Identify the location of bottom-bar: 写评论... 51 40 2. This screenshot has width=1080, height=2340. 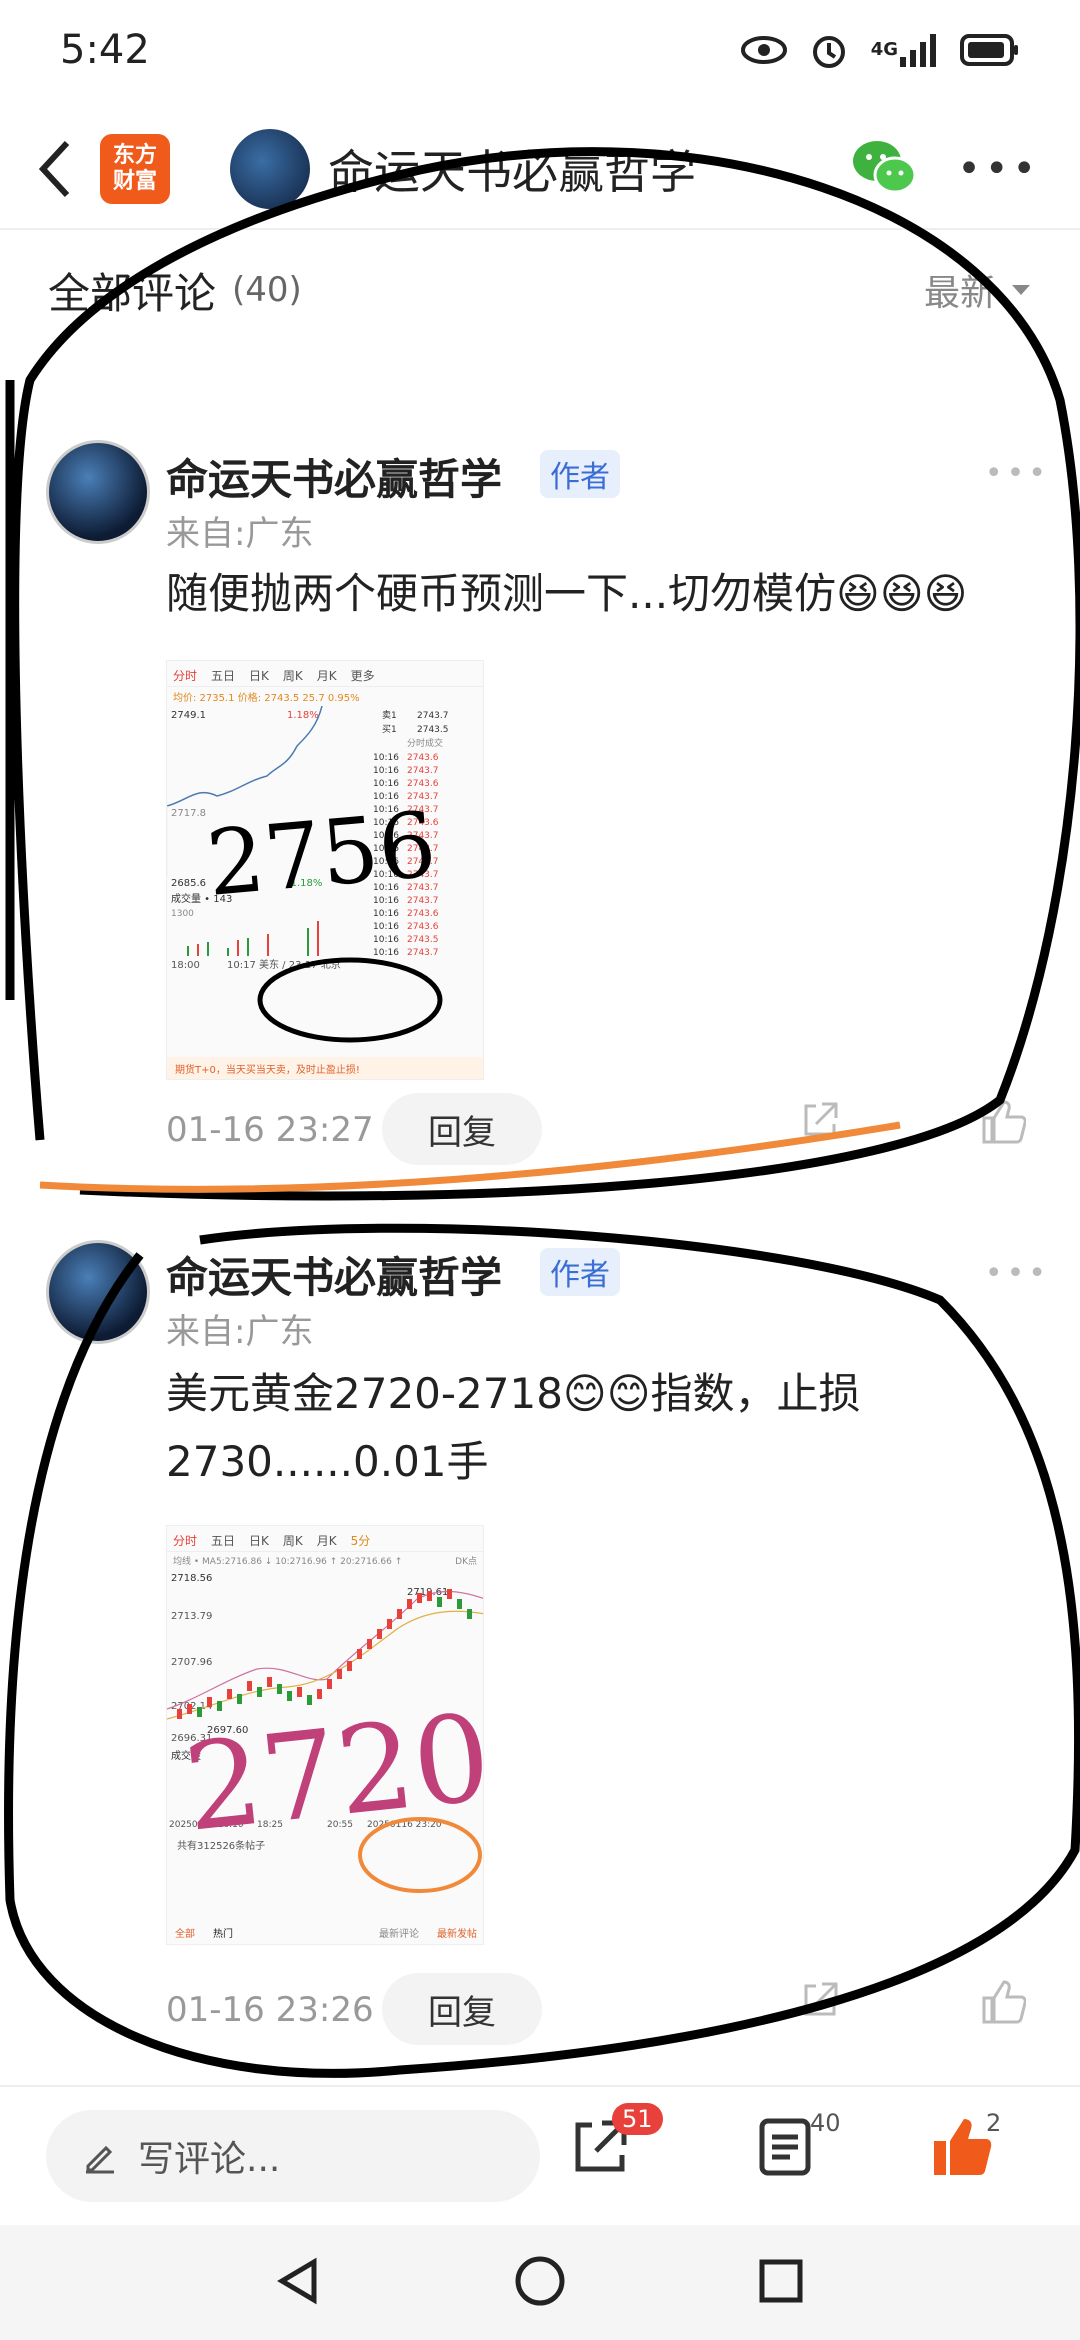
(540, 2155).